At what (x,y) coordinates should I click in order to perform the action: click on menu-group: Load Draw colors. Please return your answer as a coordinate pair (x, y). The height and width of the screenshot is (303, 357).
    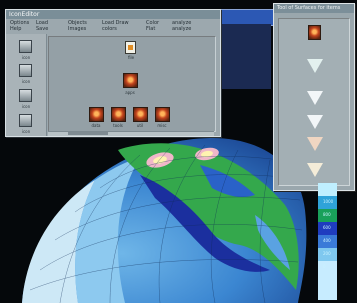
    Looking at the image, I should click on (115, 26).